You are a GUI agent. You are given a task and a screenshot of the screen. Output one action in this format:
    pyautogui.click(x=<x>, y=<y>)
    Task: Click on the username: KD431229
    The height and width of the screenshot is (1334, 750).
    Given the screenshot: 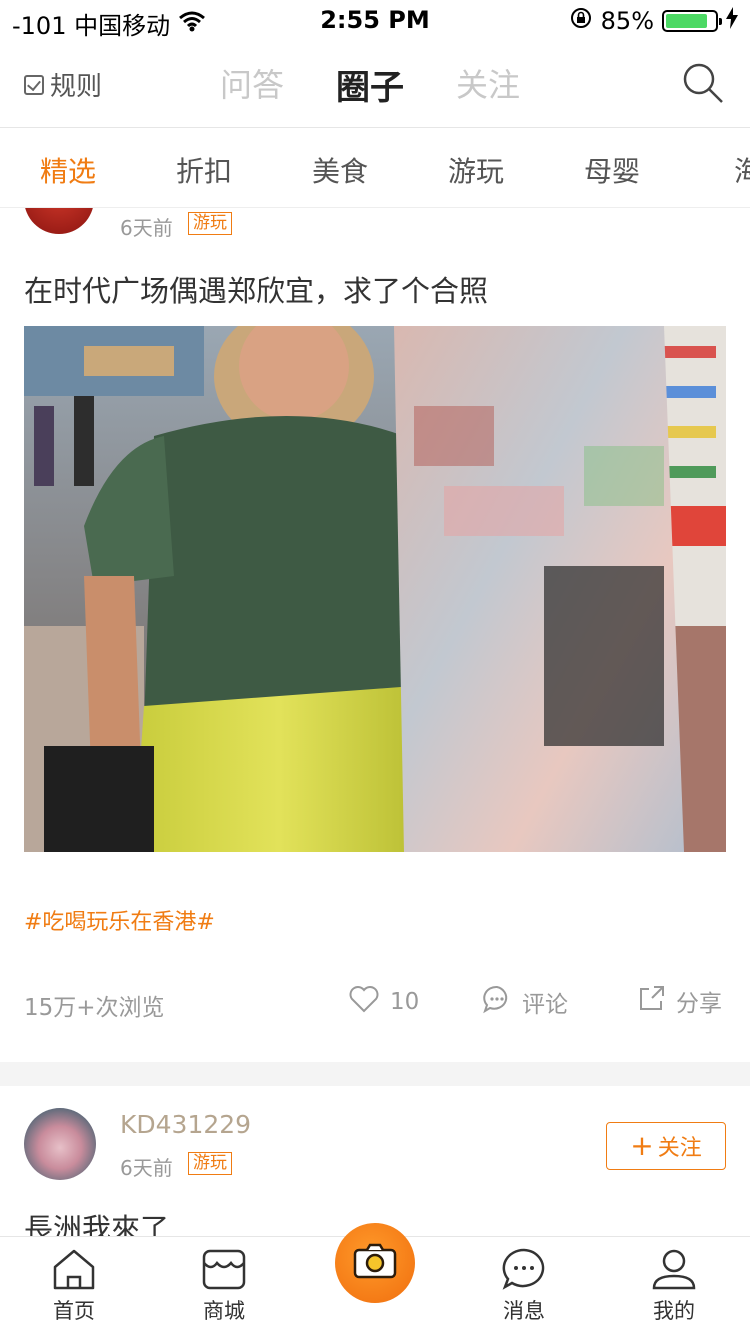 What is the action you would take?
    pyautogui.click(x=185, y=1124)
    